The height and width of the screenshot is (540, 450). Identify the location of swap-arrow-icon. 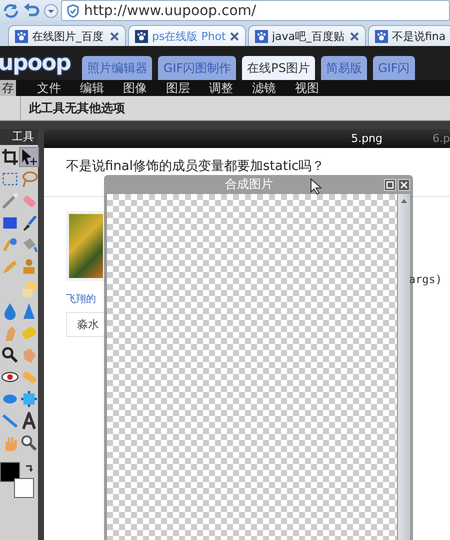
(29, 469).